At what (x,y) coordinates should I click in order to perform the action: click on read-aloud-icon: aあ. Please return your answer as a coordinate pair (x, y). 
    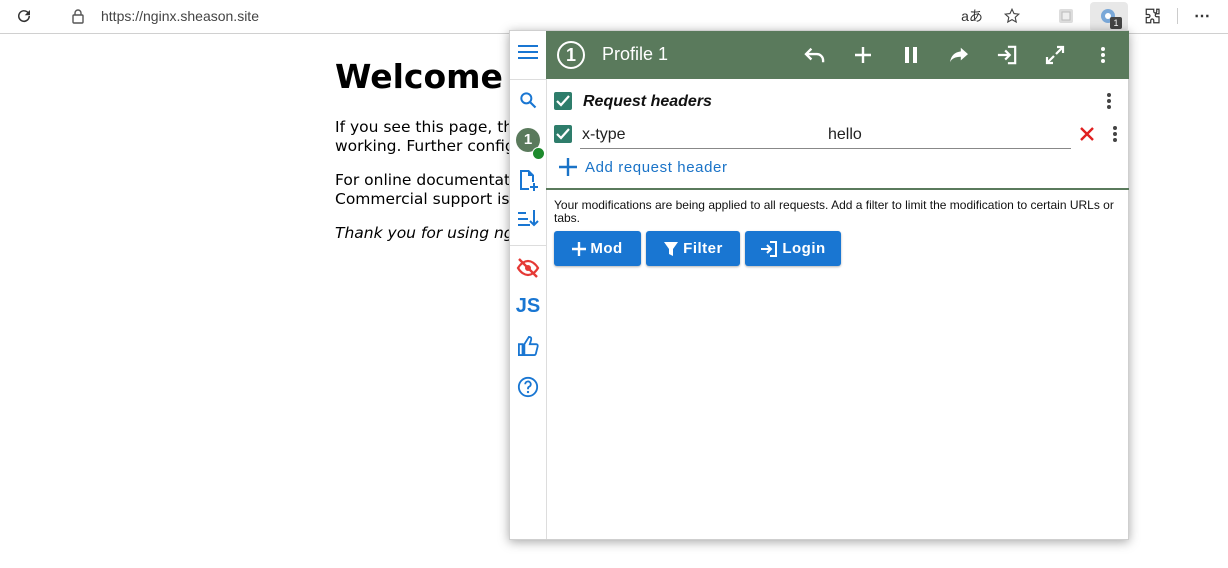
    Looking at the image, I should click on (972, 16).